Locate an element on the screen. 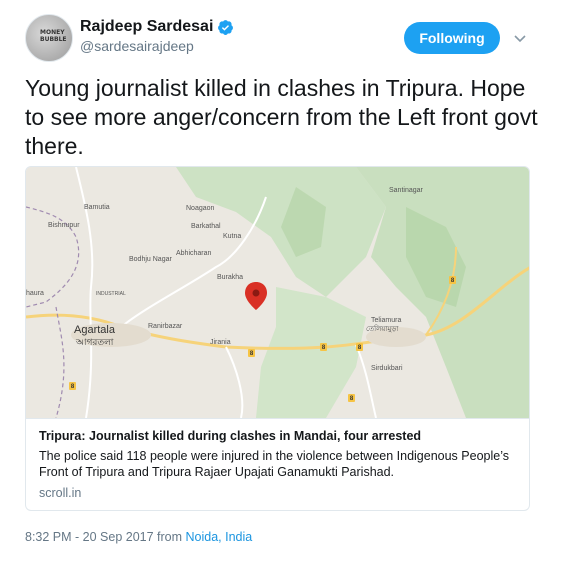 This screenshot has height=563, width=565. map-label-jirania: Jirania is located at coordinates (220, 342).